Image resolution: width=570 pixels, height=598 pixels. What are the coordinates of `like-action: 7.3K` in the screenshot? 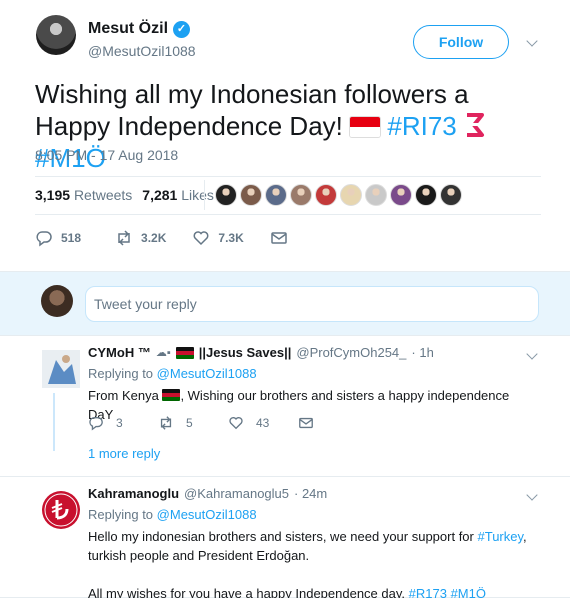 It's located at (218, 238).